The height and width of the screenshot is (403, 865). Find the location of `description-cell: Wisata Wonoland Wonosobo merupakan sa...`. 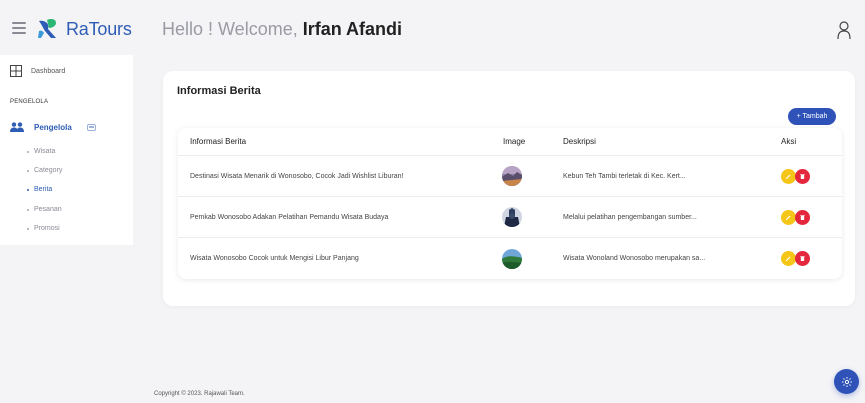

description-cell: Wisata Wonoland Wonosobo merupakan sa... is located at coordinates (634, 258).